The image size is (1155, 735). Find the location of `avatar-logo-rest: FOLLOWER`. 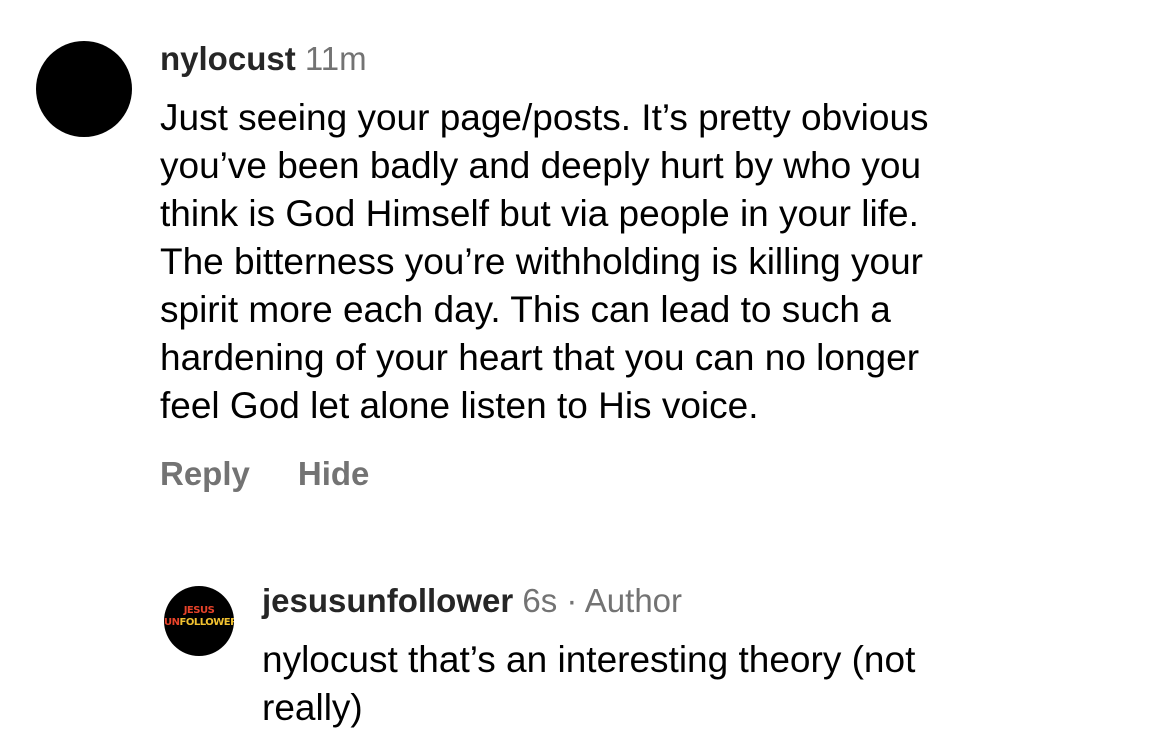

avatar-logo-rest: FOLLOWER is located at coordinates (207, 622).